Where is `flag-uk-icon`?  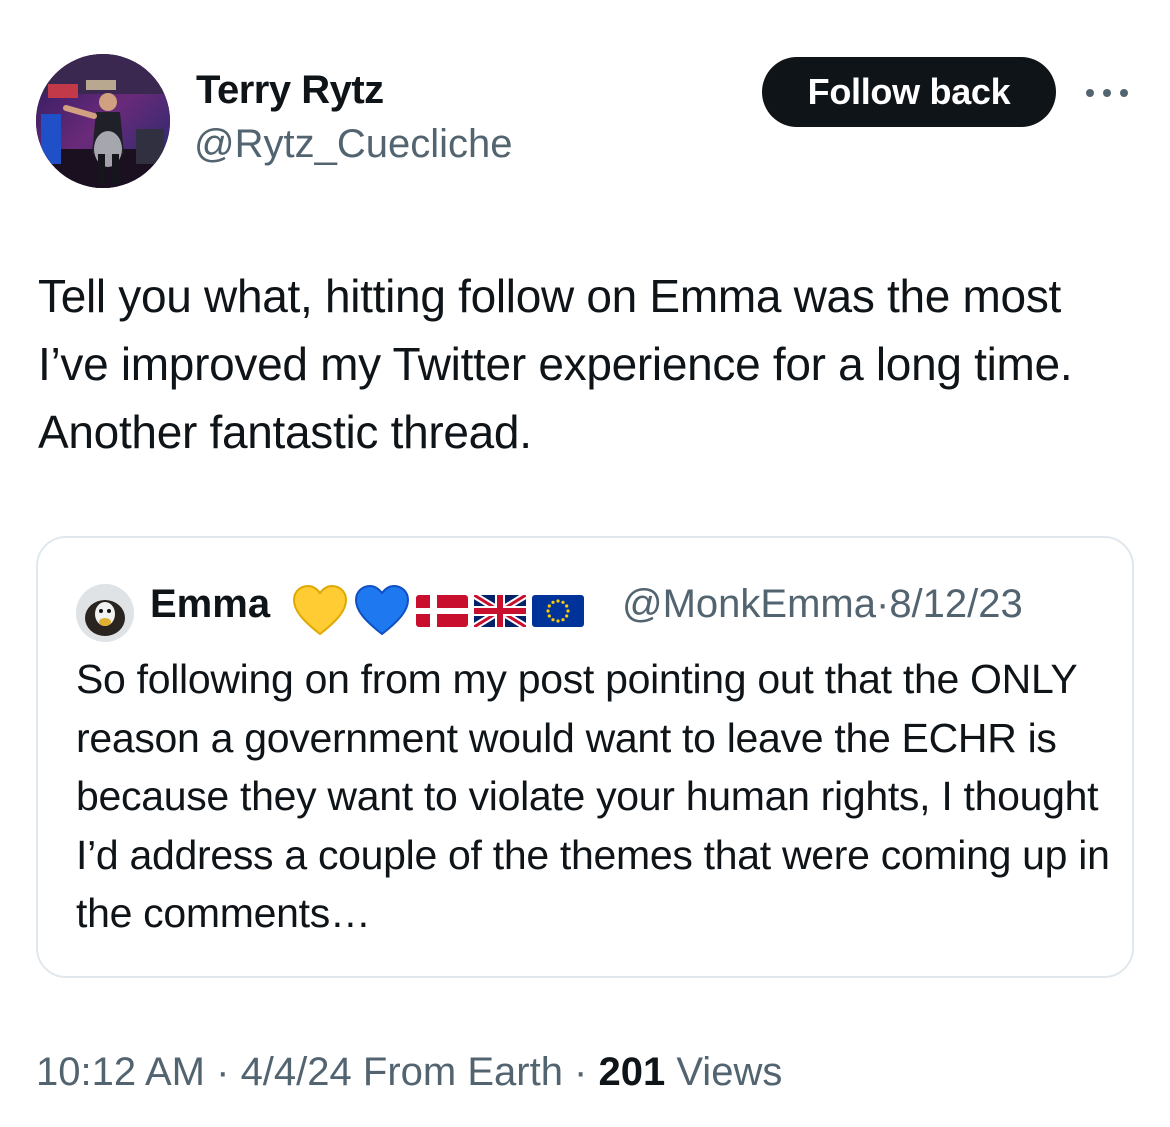 flag-uk-icon is located at coordinates (500, 611).